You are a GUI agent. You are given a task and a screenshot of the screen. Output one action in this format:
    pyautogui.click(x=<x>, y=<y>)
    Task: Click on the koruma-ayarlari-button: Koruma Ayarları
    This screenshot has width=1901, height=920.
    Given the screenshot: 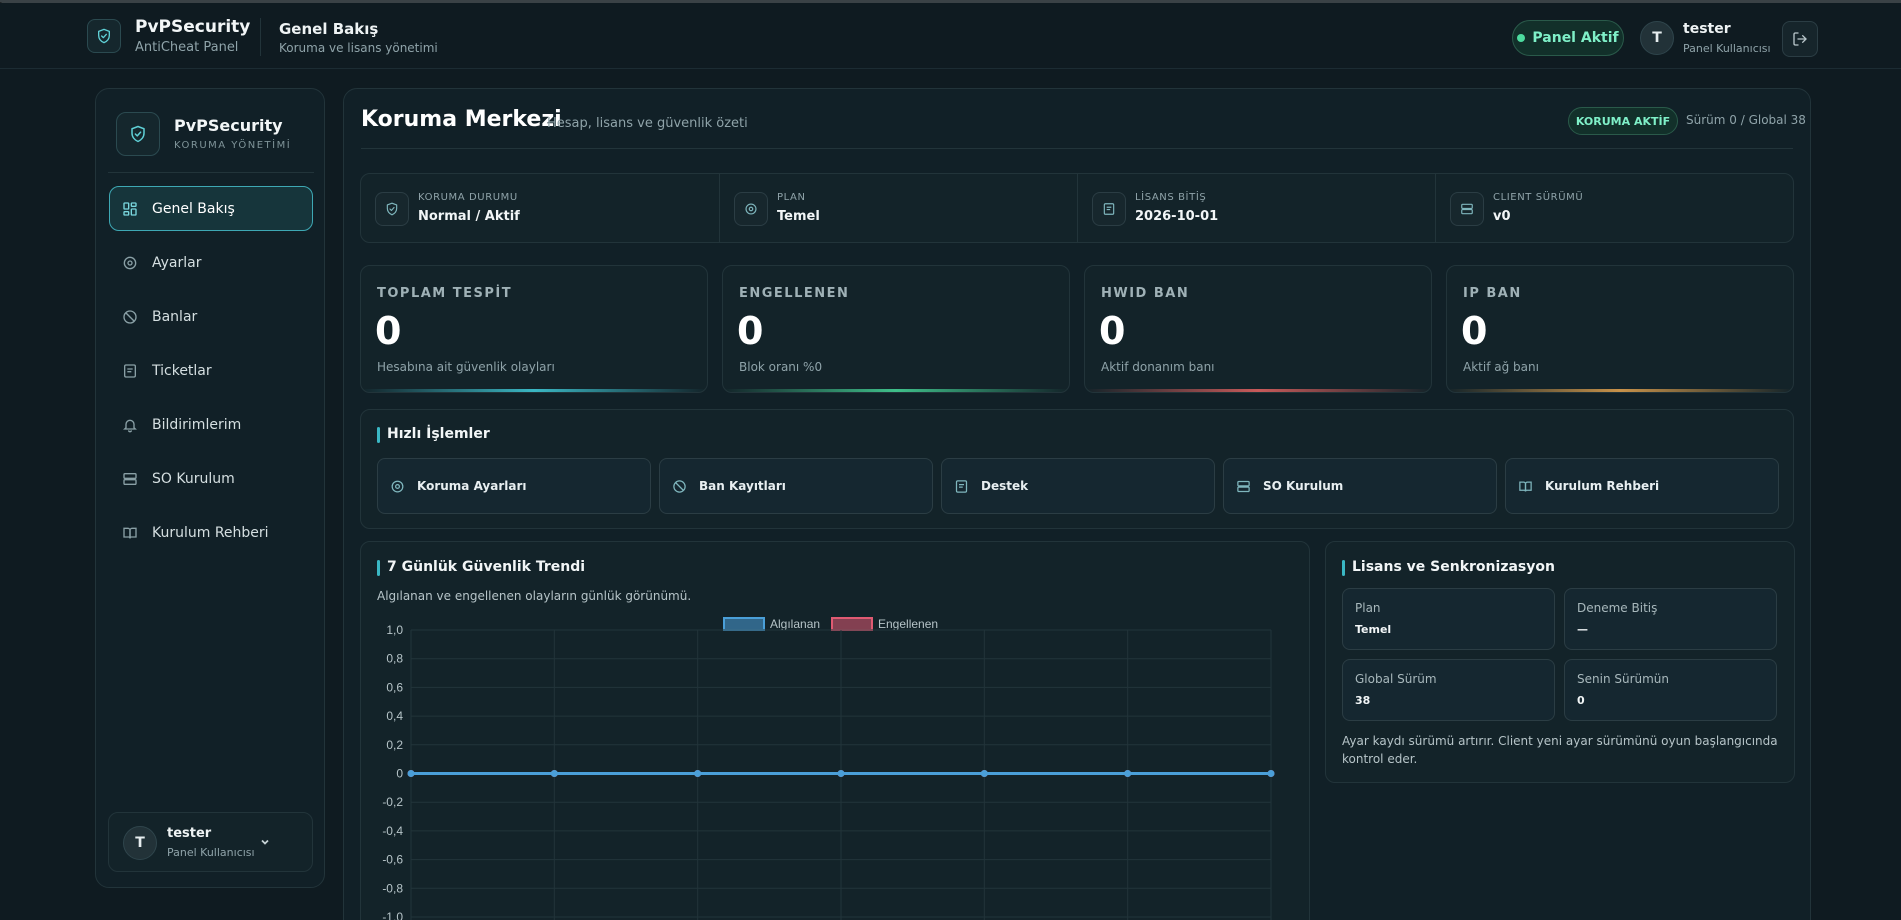 What is the action you would take?
    pyautogui.click(x=514, y=486)
    